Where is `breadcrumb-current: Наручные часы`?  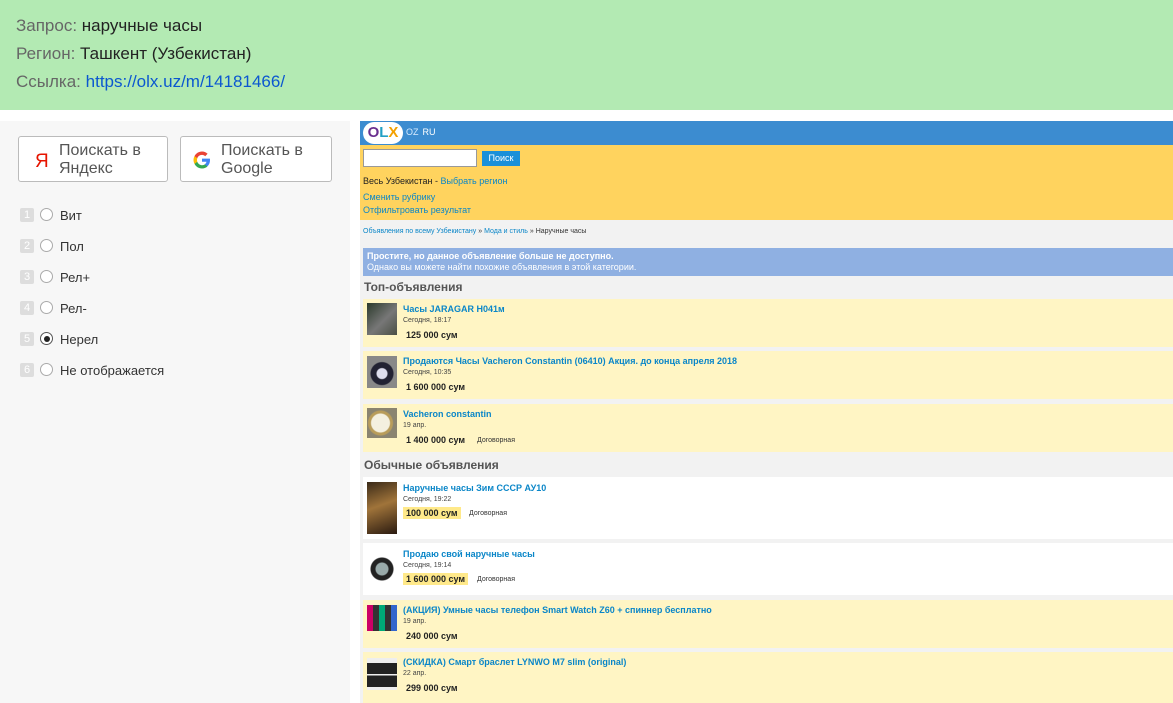 breadcrumb-current: Наручные часы is located at coordinates (561, 231).